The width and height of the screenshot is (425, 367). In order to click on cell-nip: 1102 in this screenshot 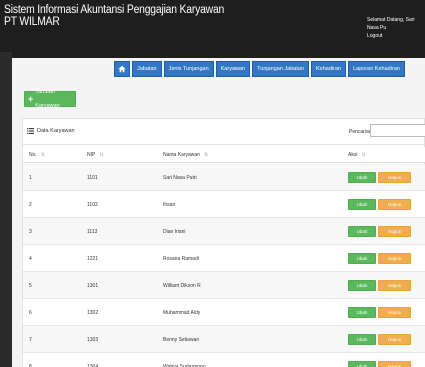, I will do `click(92, 205)`.